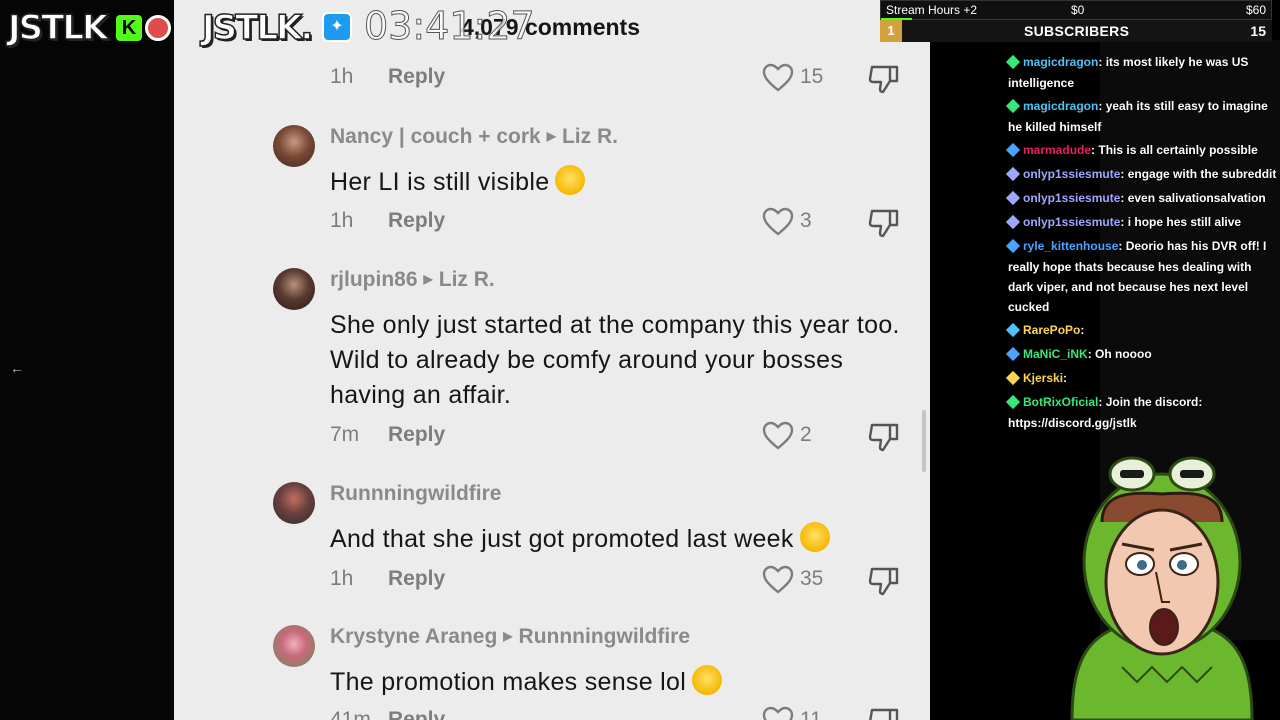  I want to click on comments-scrollbar, so click(924, 441).